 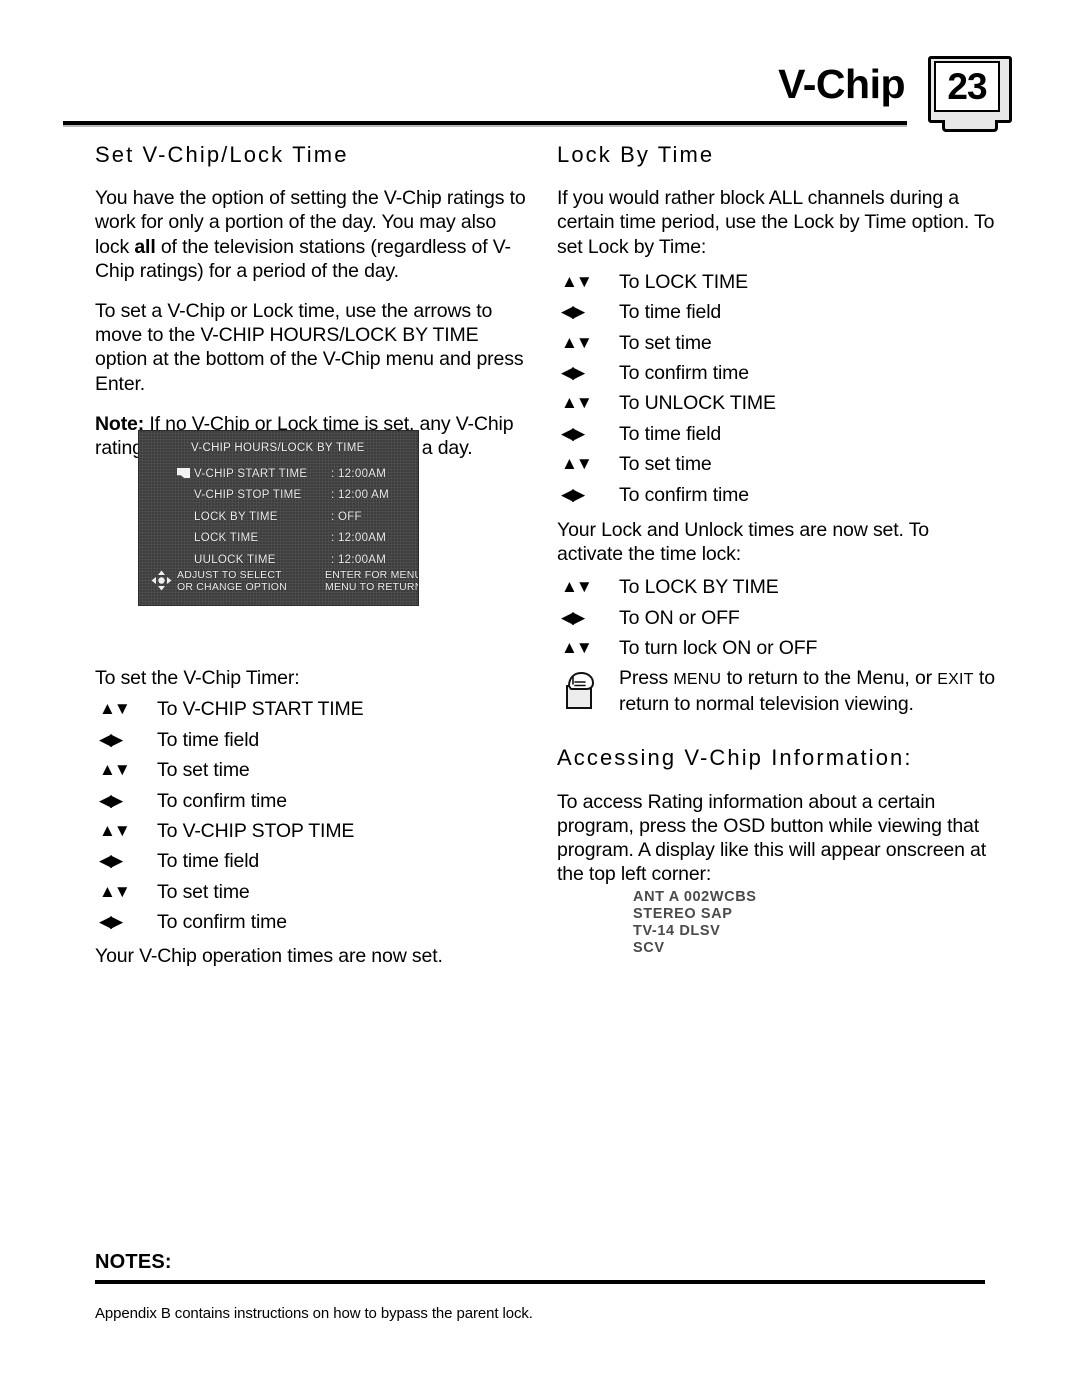 I want to click on osd-menu-item: LOCK BY TIME : OFF, so click(x=278, y=517).